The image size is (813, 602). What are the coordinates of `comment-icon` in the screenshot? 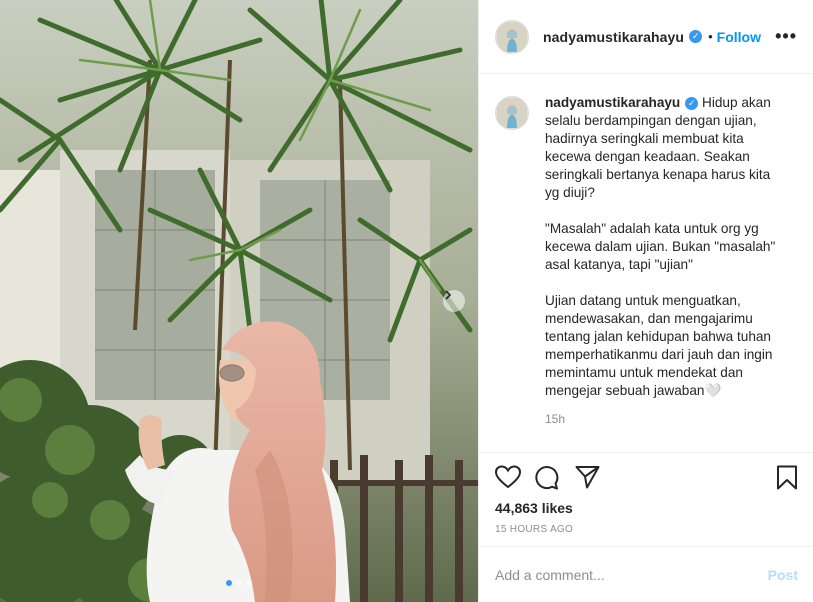 It's located at (547, 478).